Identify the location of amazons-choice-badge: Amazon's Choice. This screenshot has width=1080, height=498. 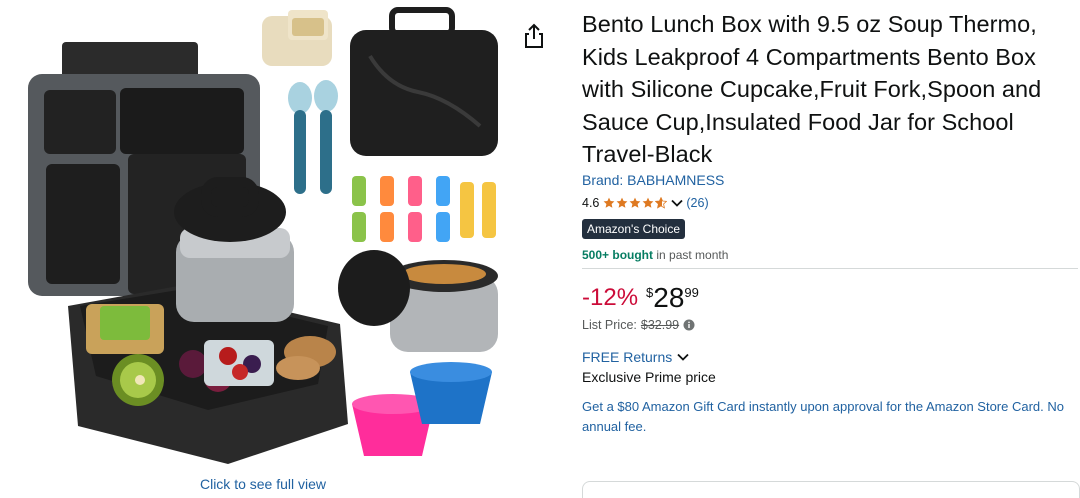
(633, 228).